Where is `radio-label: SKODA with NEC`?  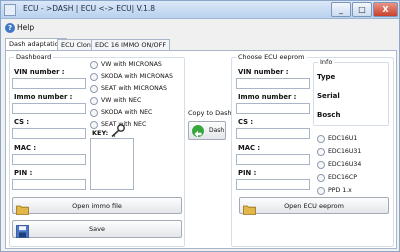 radio-label: SKODA with NEC is located at coordinates (127, 112).